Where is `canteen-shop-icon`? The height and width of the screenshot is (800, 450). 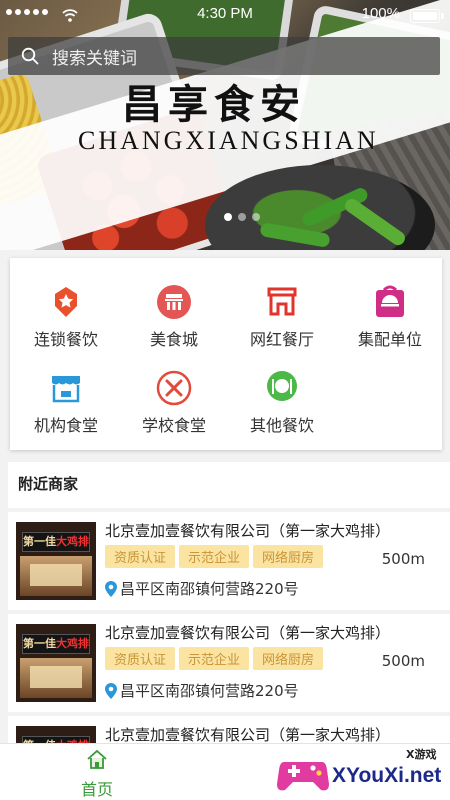 canteen-shop-icon is located at coordinates (66, 389).